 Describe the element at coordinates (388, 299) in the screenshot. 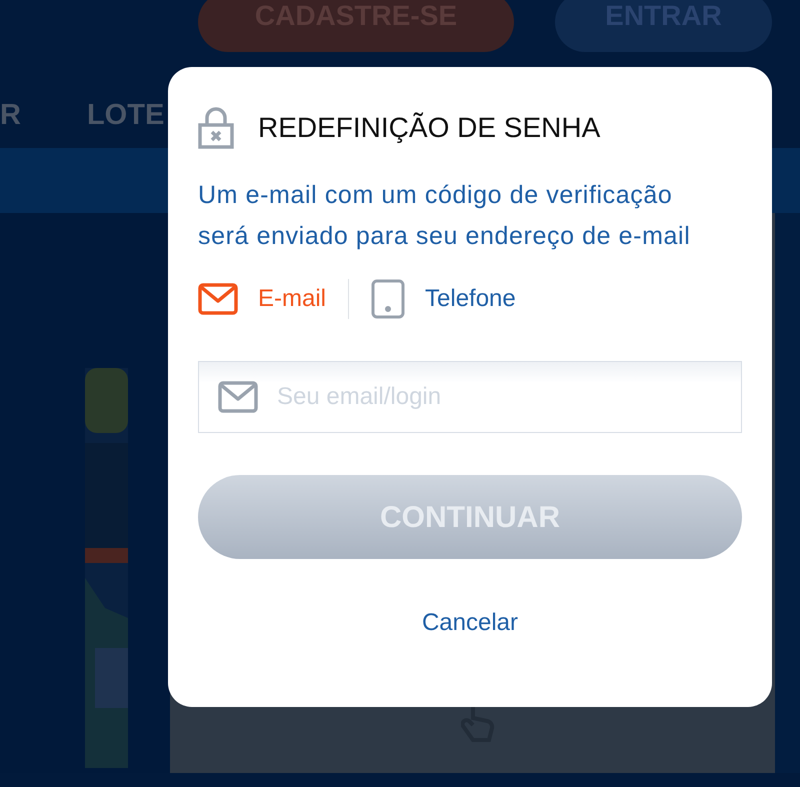

I see `tablet-icon` at that location.